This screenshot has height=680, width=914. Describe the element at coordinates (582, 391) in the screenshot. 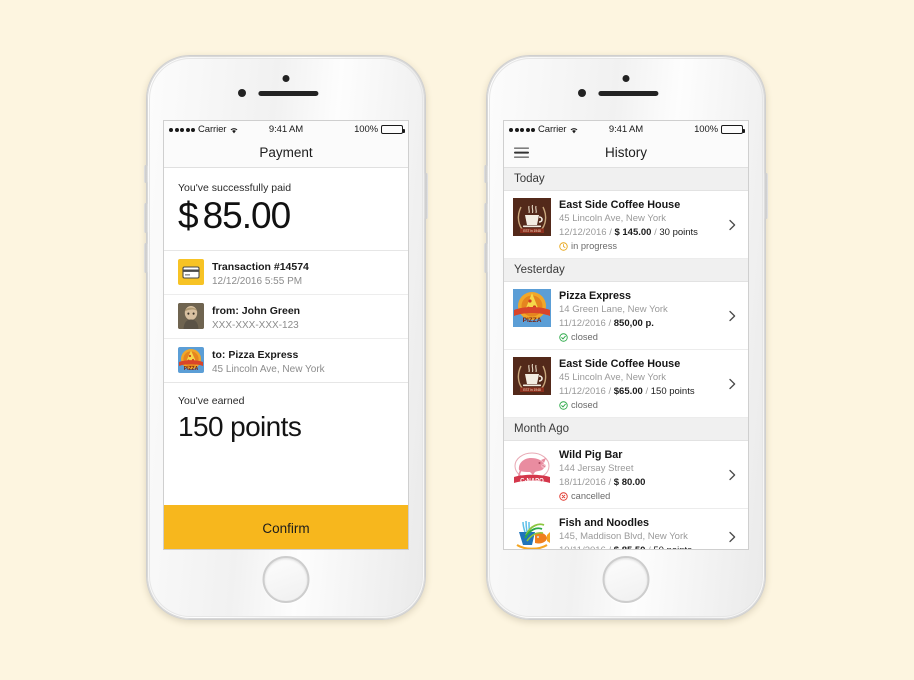

I see `transaction-date: 11/12/2016` at that location.